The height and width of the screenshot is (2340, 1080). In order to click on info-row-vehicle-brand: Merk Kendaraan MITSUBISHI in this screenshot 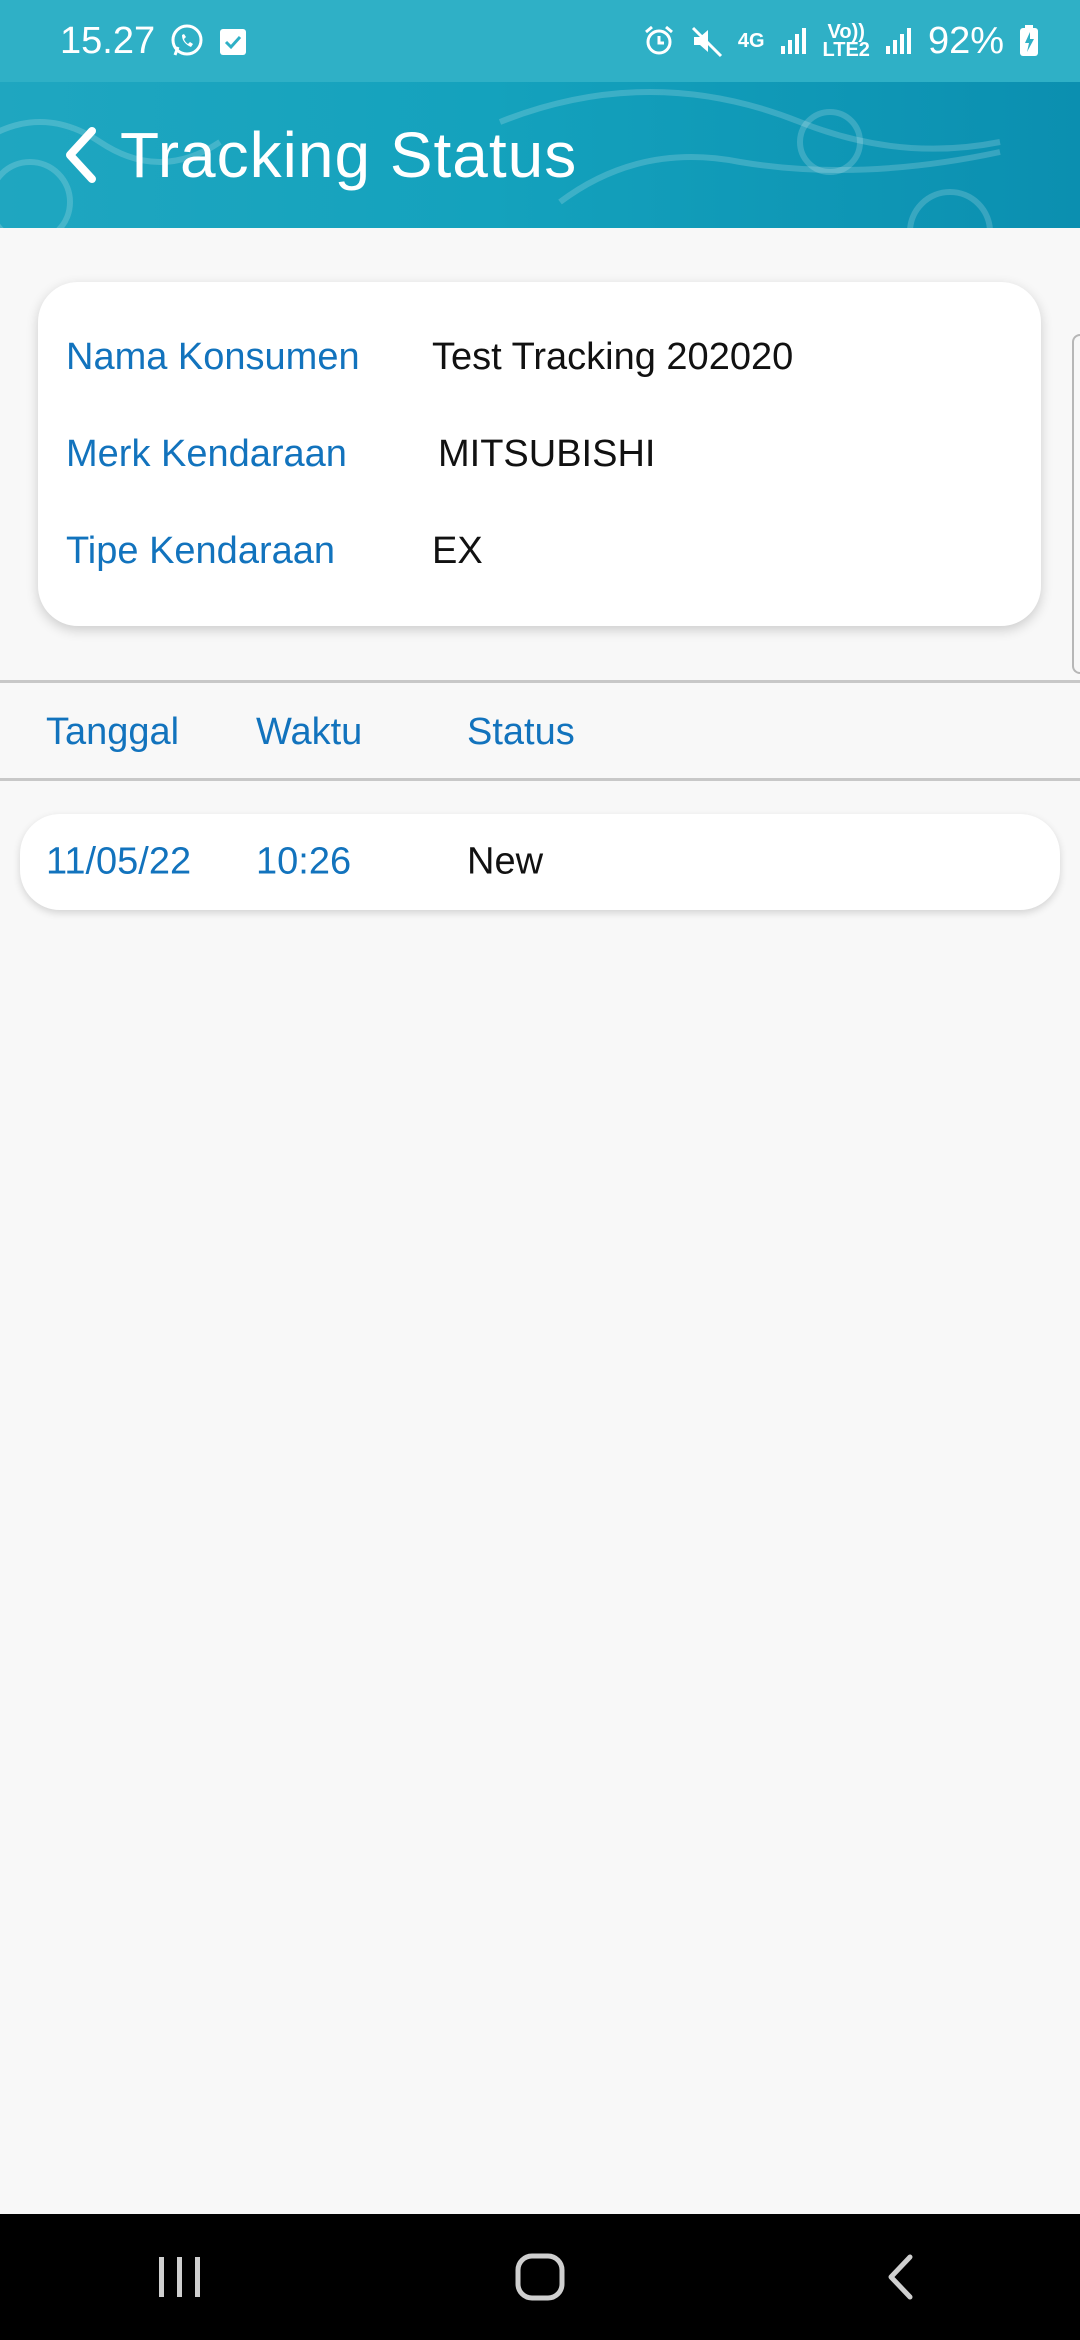, I will do `click(543, 454)`.